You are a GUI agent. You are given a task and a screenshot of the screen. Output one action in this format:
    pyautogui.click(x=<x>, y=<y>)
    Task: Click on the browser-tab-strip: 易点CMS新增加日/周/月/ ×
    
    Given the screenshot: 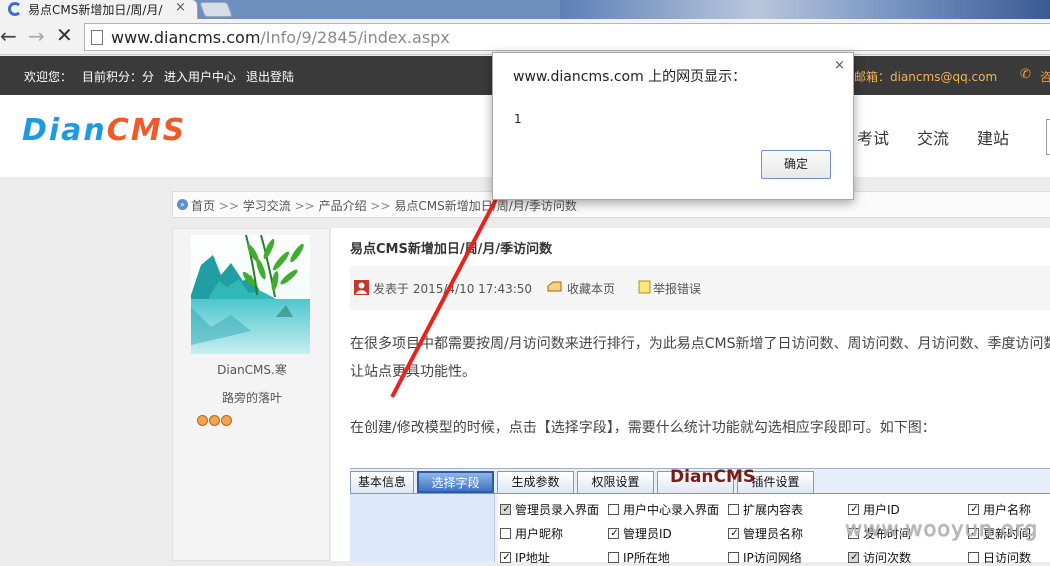 What is the action you would take?
    pyautogui.click(x=525, y=9)
    